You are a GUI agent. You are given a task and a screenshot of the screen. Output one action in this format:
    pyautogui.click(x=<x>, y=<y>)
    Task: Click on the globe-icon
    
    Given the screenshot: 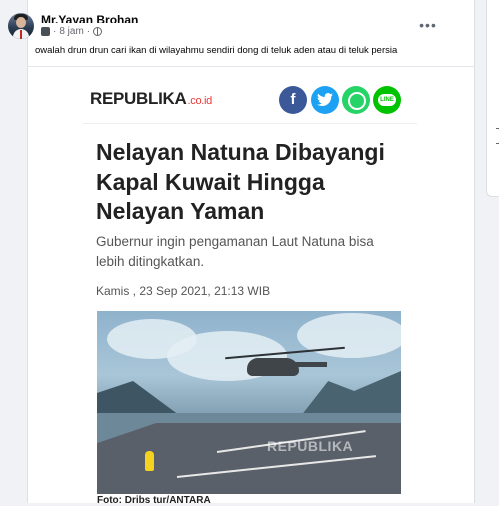 What is the action you would take?
    pyautogui.click(x=98, y=31)
    